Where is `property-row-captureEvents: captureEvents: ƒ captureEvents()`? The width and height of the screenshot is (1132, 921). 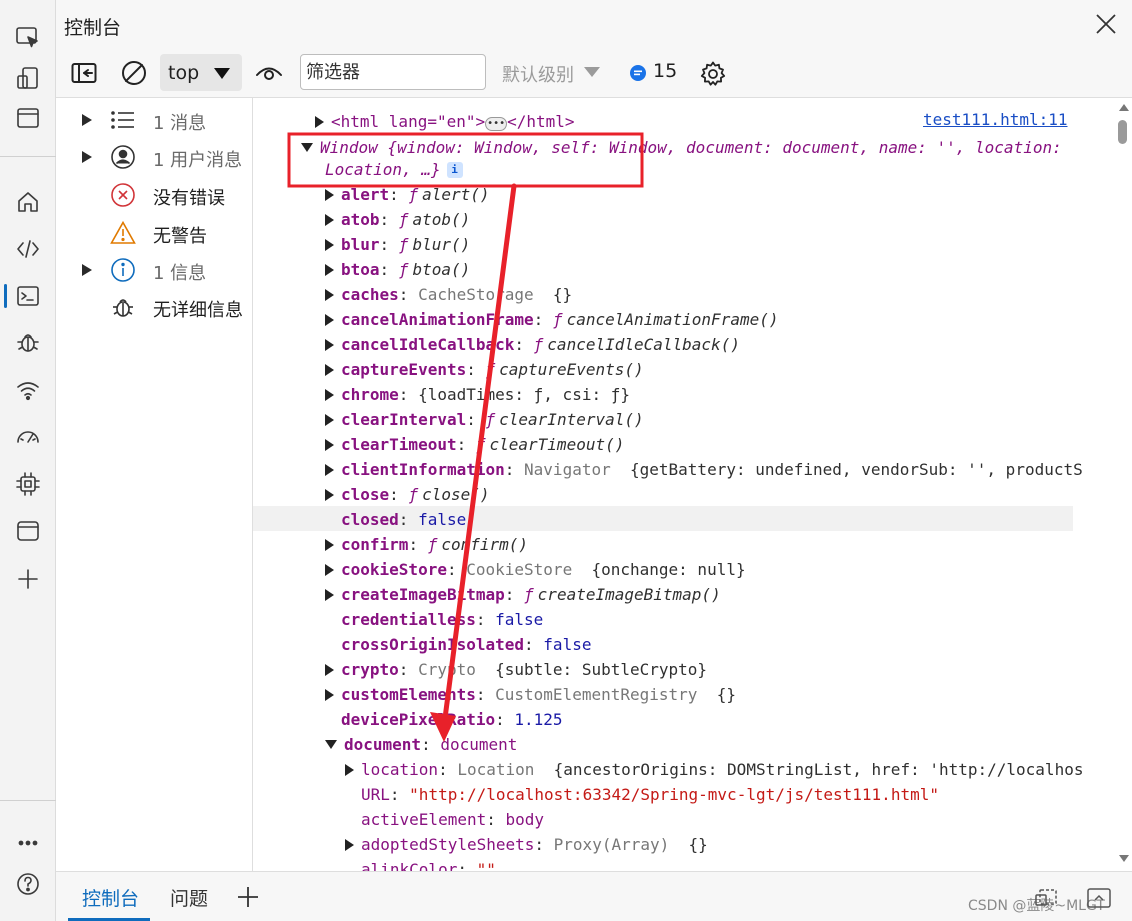
property-row-captureEvents: captureEvents: ƒ captureEvents() is located at coordinates (484, 369).